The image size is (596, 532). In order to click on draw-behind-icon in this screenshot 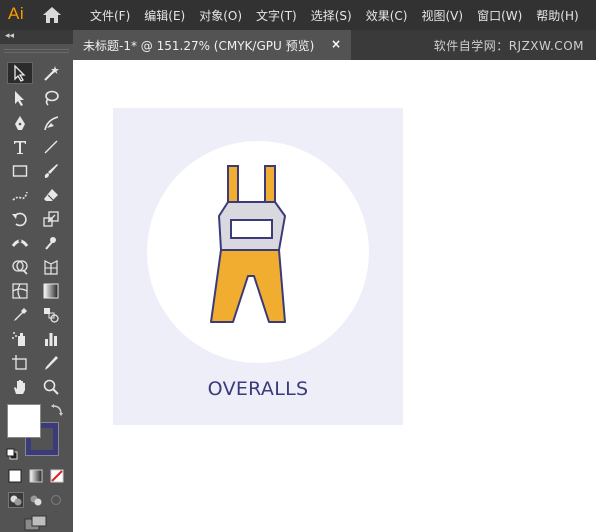, I will do `click(36, 500)`.